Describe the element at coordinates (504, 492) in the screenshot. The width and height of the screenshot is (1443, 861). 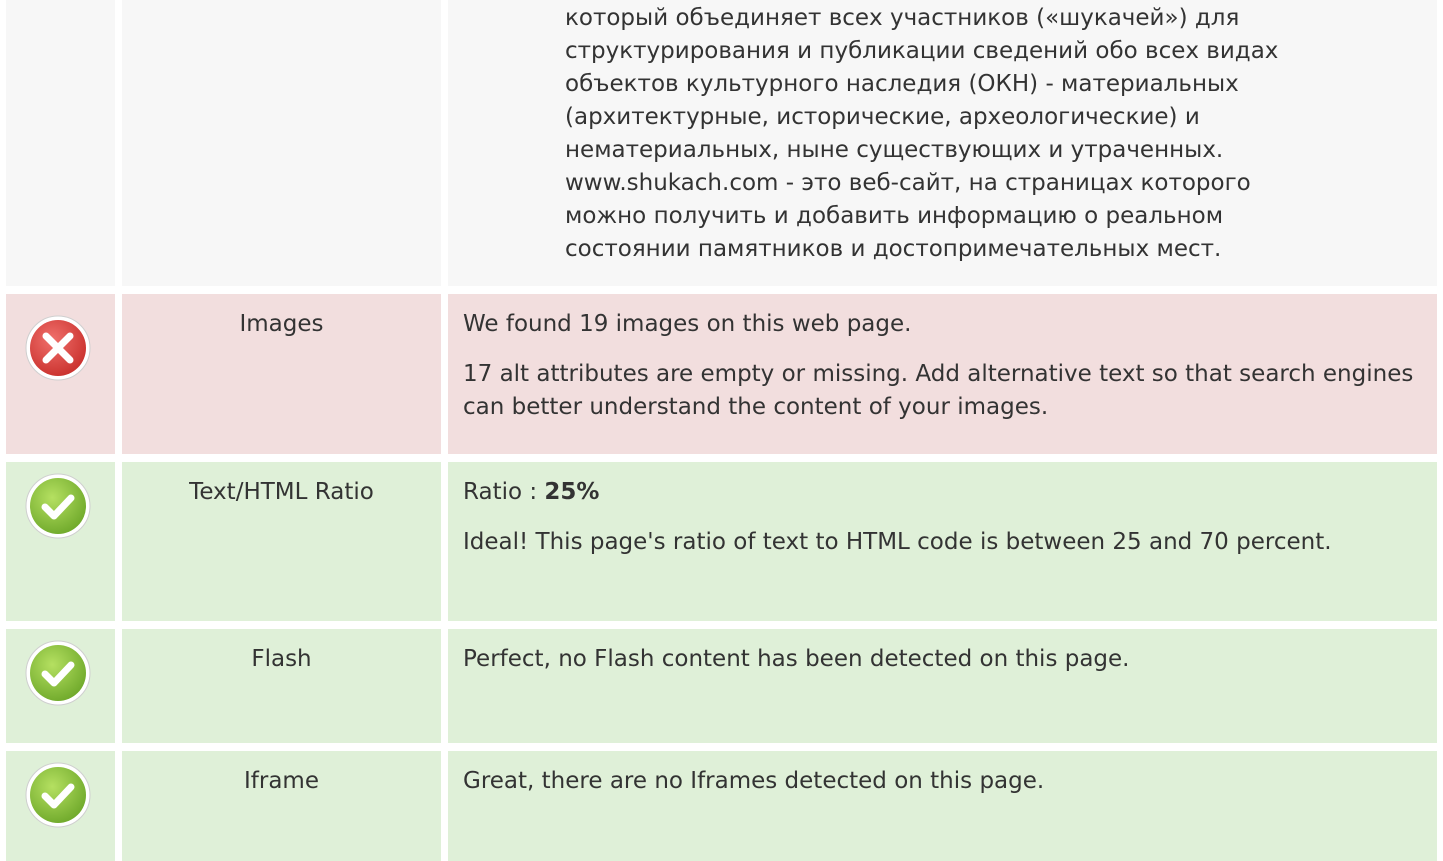
I see `ratio-prefix: Ratio :` at that location.